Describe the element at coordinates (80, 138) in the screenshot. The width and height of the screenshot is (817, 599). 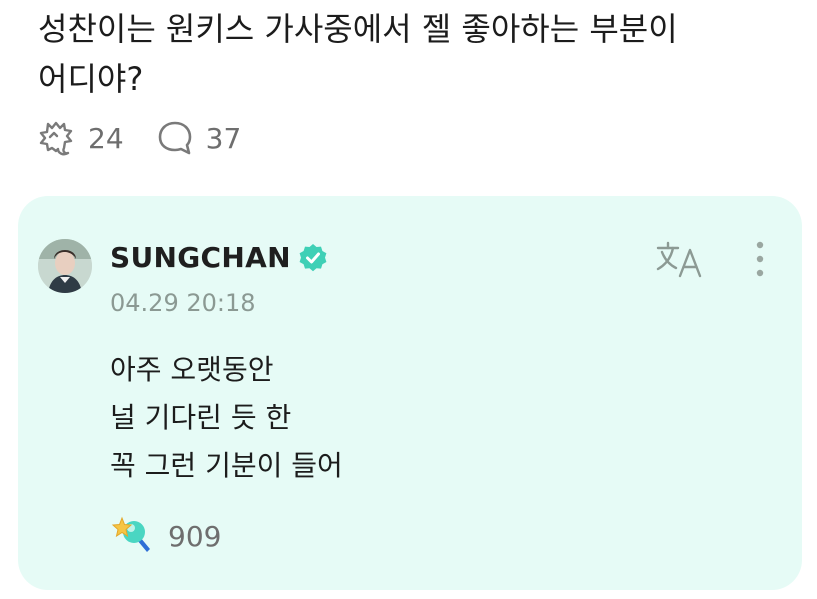
I see `like-button: 24` at that location.